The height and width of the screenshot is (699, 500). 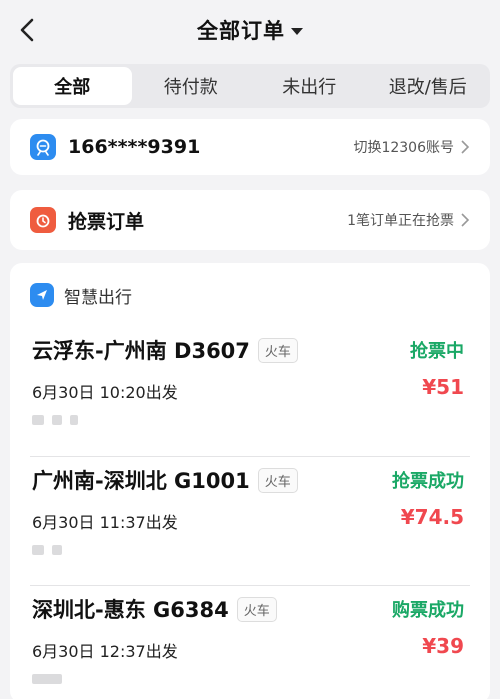 What do you see at coordinates (428, 481) in the screenshot?
I see `order-status: 抢票成功` at bounding box center [428, 481].